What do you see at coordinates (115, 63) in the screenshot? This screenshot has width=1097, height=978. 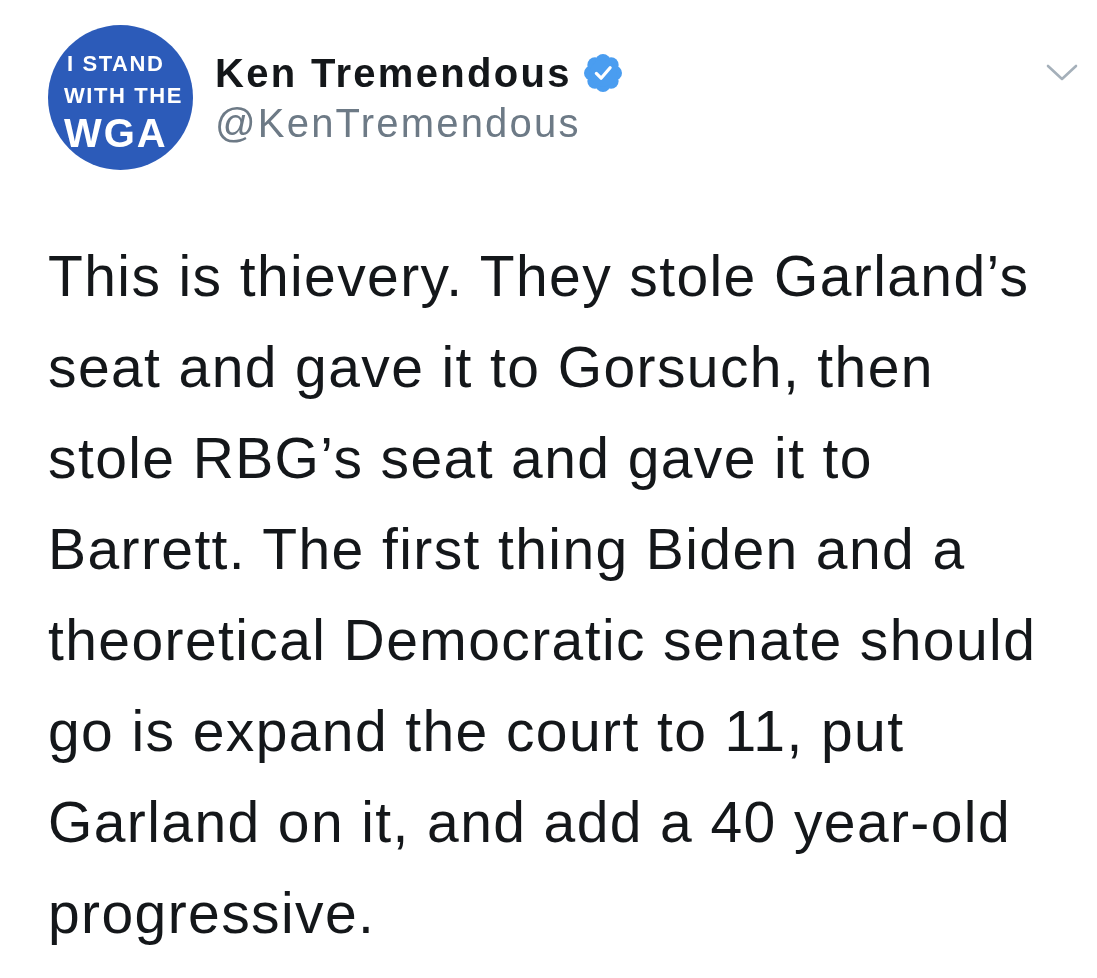 I see `avatar-text: I STAND` at bounding box center [115, 63].